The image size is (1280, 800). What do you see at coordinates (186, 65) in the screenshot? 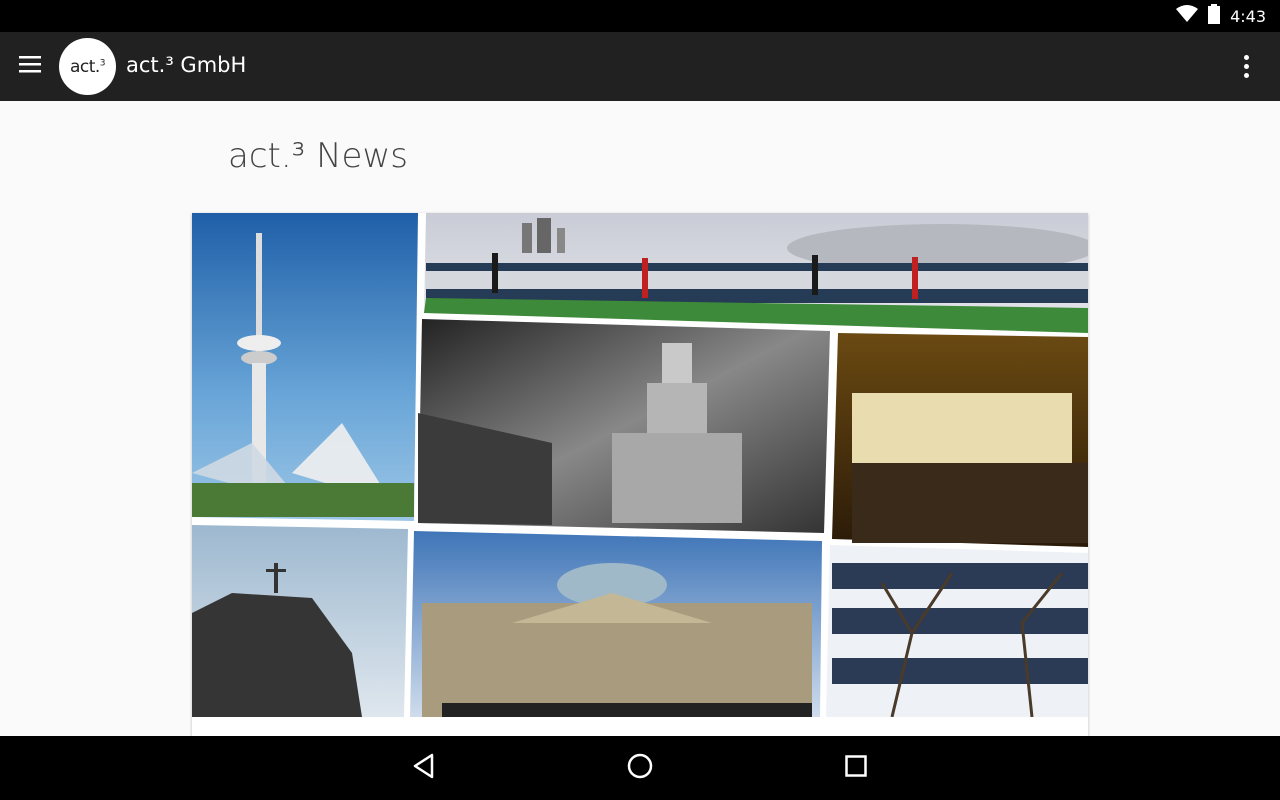
I see `app-title: act.³ GmbH` at bounding box center [186, 65].